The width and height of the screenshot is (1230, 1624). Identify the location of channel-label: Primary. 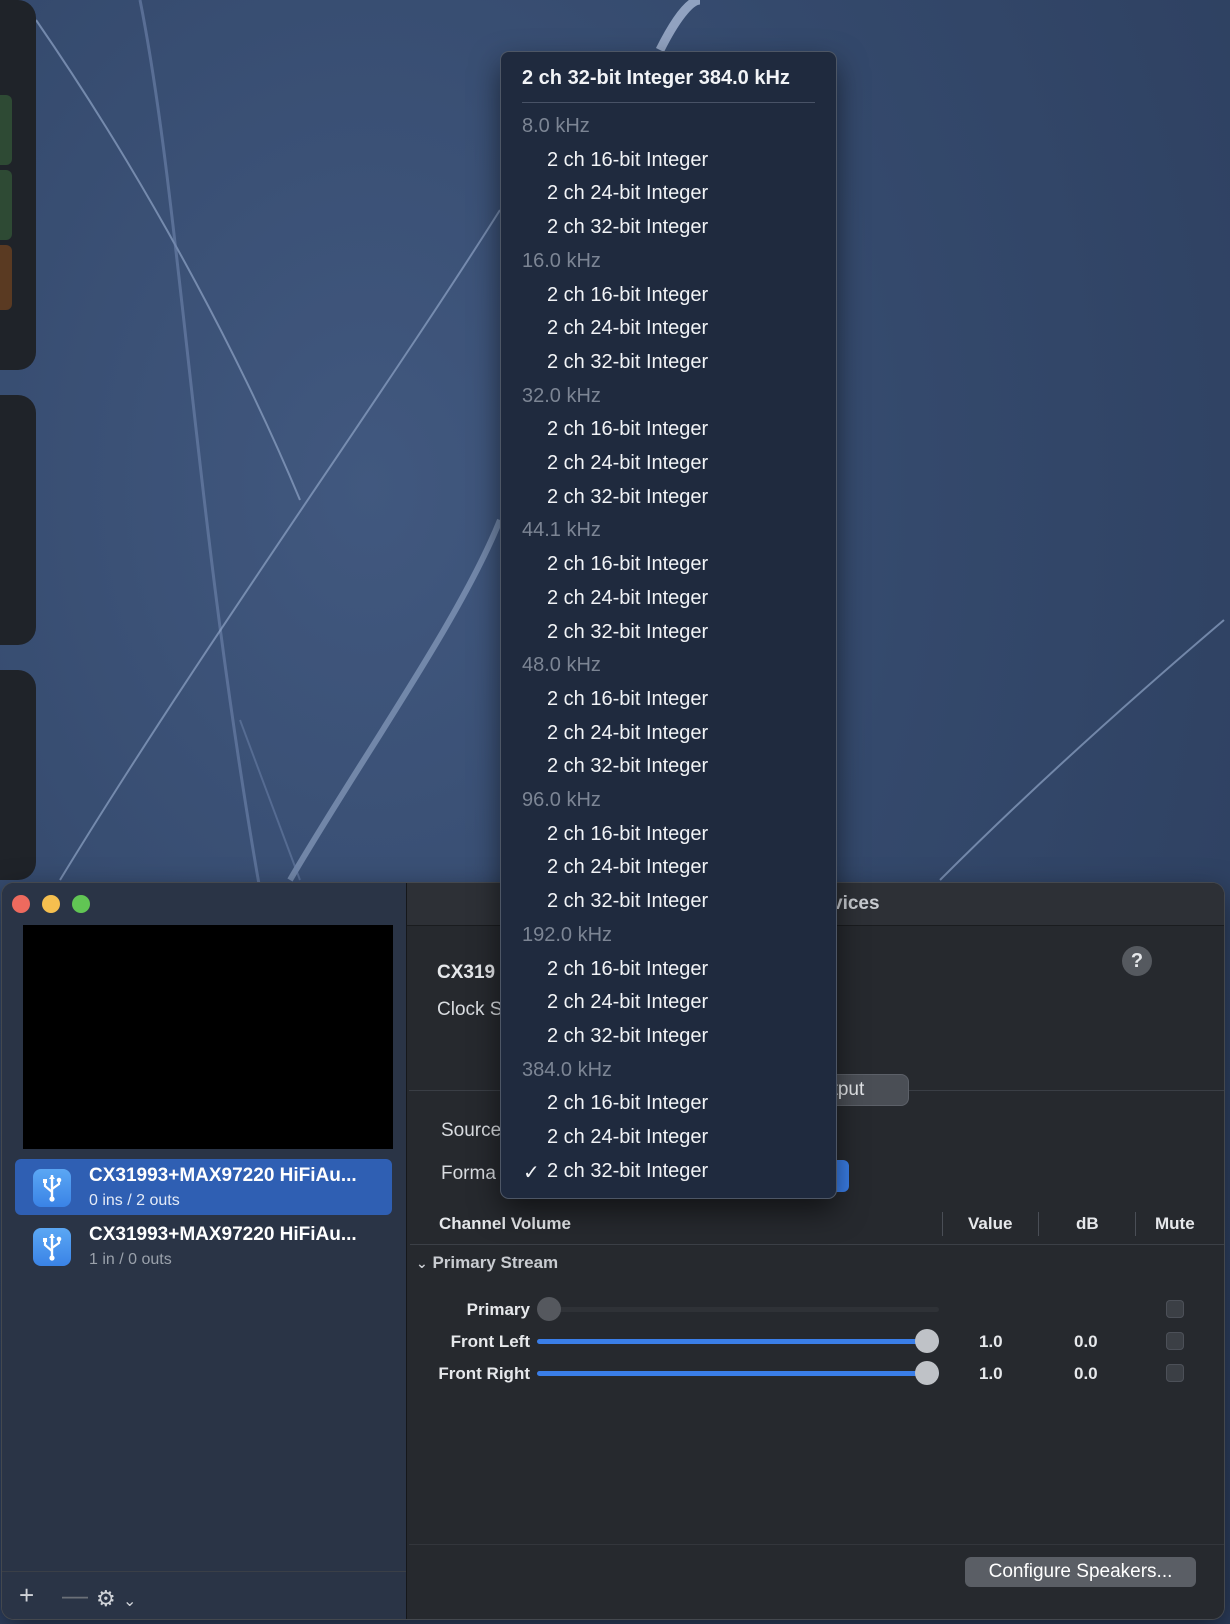
(498, 1309).